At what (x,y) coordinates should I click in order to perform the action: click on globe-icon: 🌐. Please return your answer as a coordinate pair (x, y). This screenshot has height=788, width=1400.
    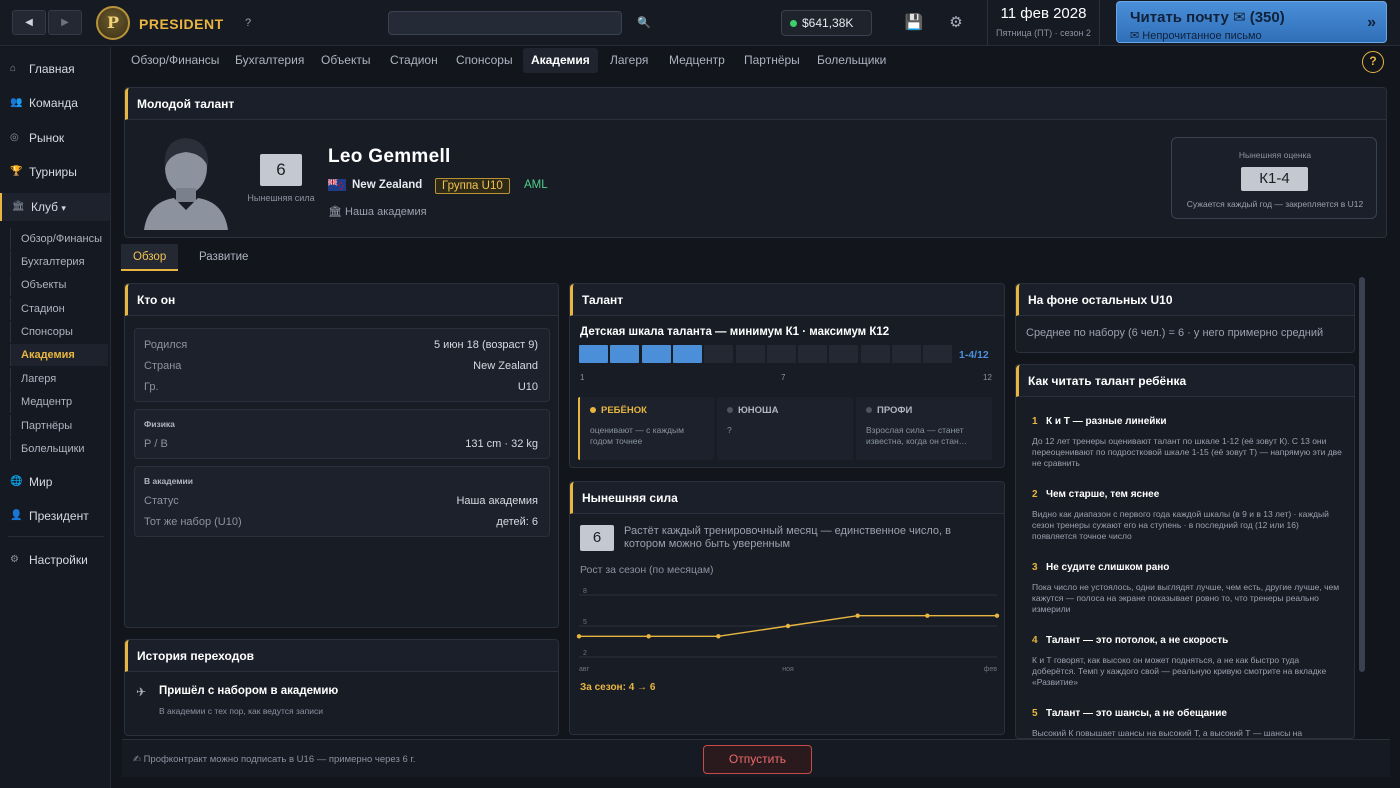
    Looking at the image, I should click on (16, 481).